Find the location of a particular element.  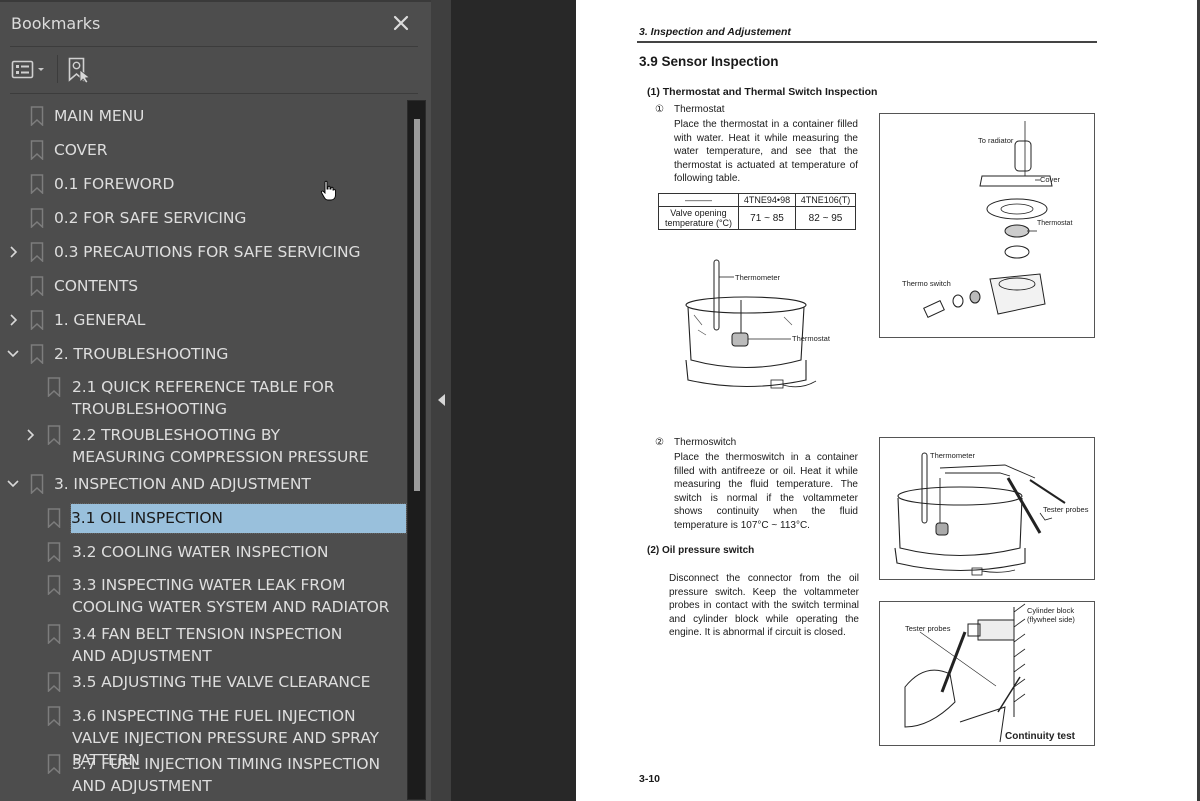

step-number: ② is located at coordinates (659, 442).